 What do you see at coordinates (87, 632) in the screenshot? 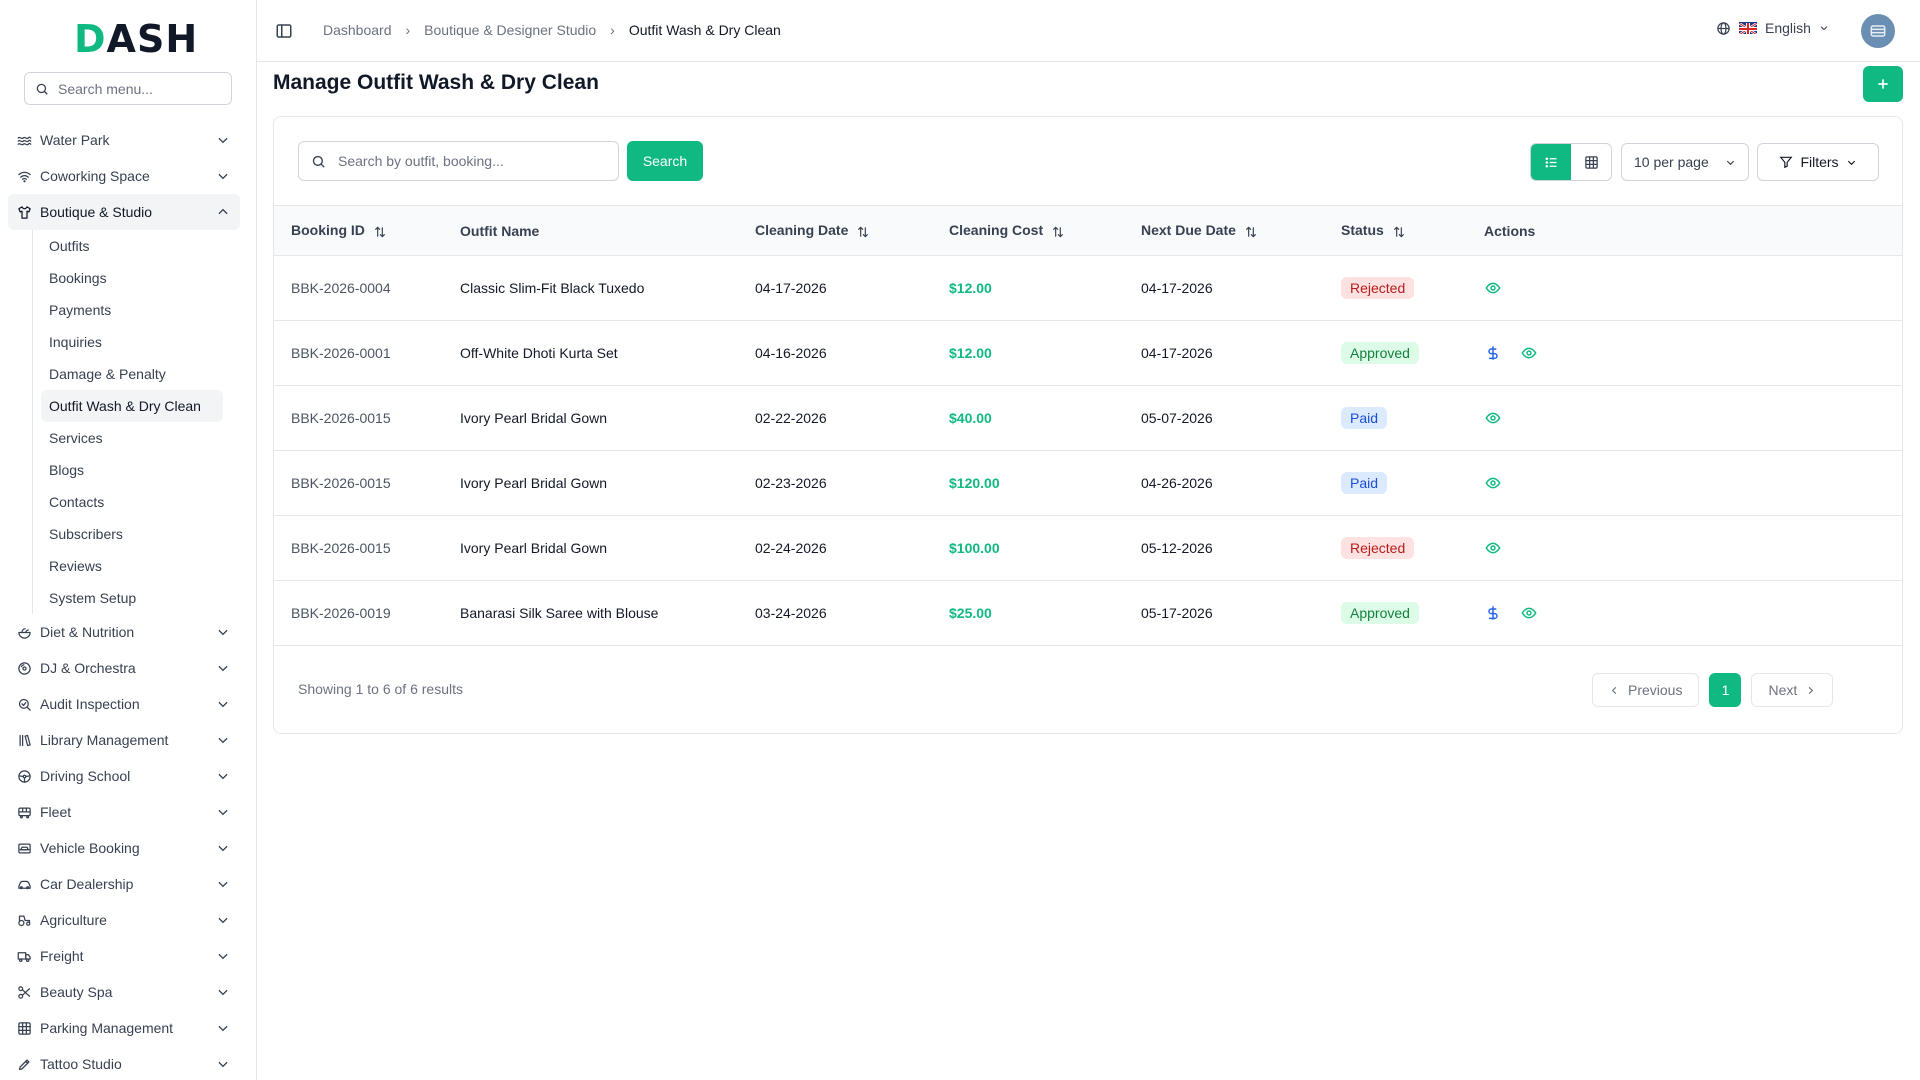
I see `sidebar-item-label: Diet & Nutrition` at bounding box center [87, 632].